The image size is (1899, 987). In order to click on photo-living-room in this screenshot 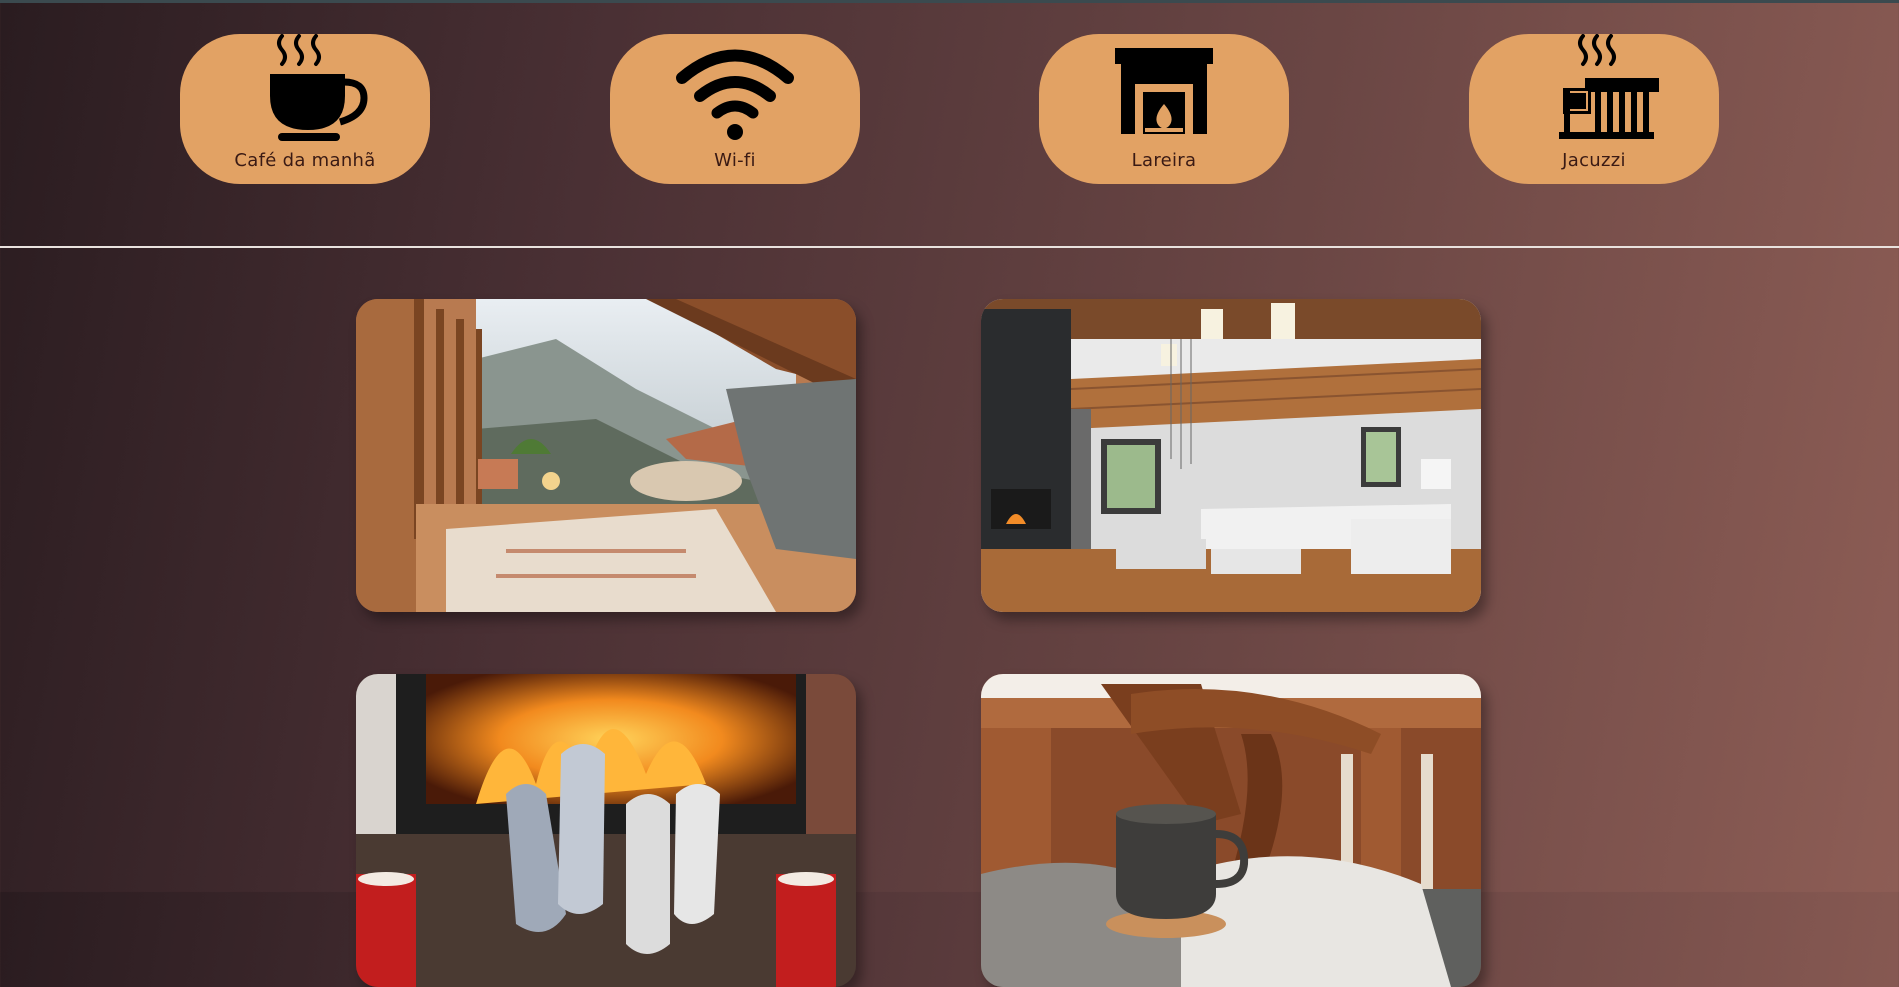, I will do `click(1231, 455)`.